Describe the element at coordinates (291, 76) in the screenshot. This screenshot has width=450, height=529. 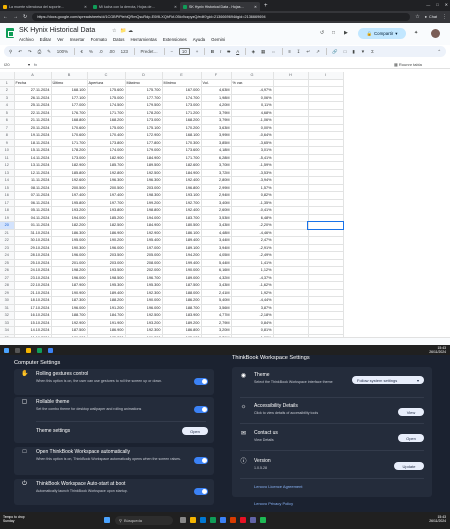
I see `column-header: H` at that location.